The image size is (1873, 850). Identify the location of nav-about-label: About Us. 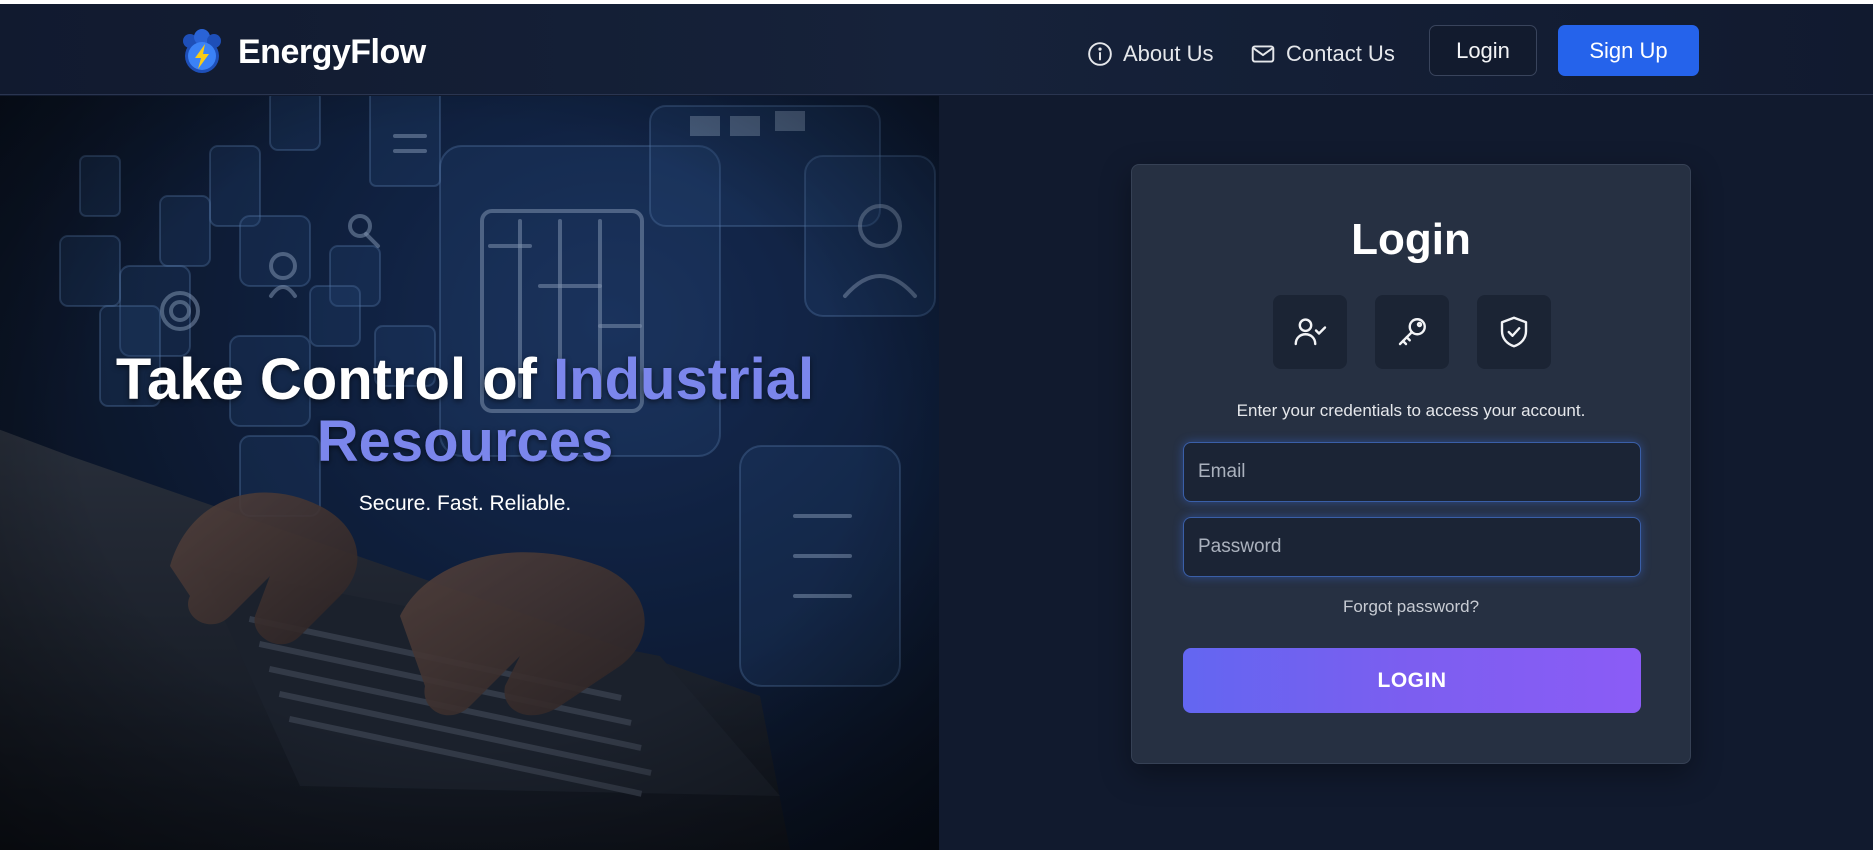
(1168, 53).